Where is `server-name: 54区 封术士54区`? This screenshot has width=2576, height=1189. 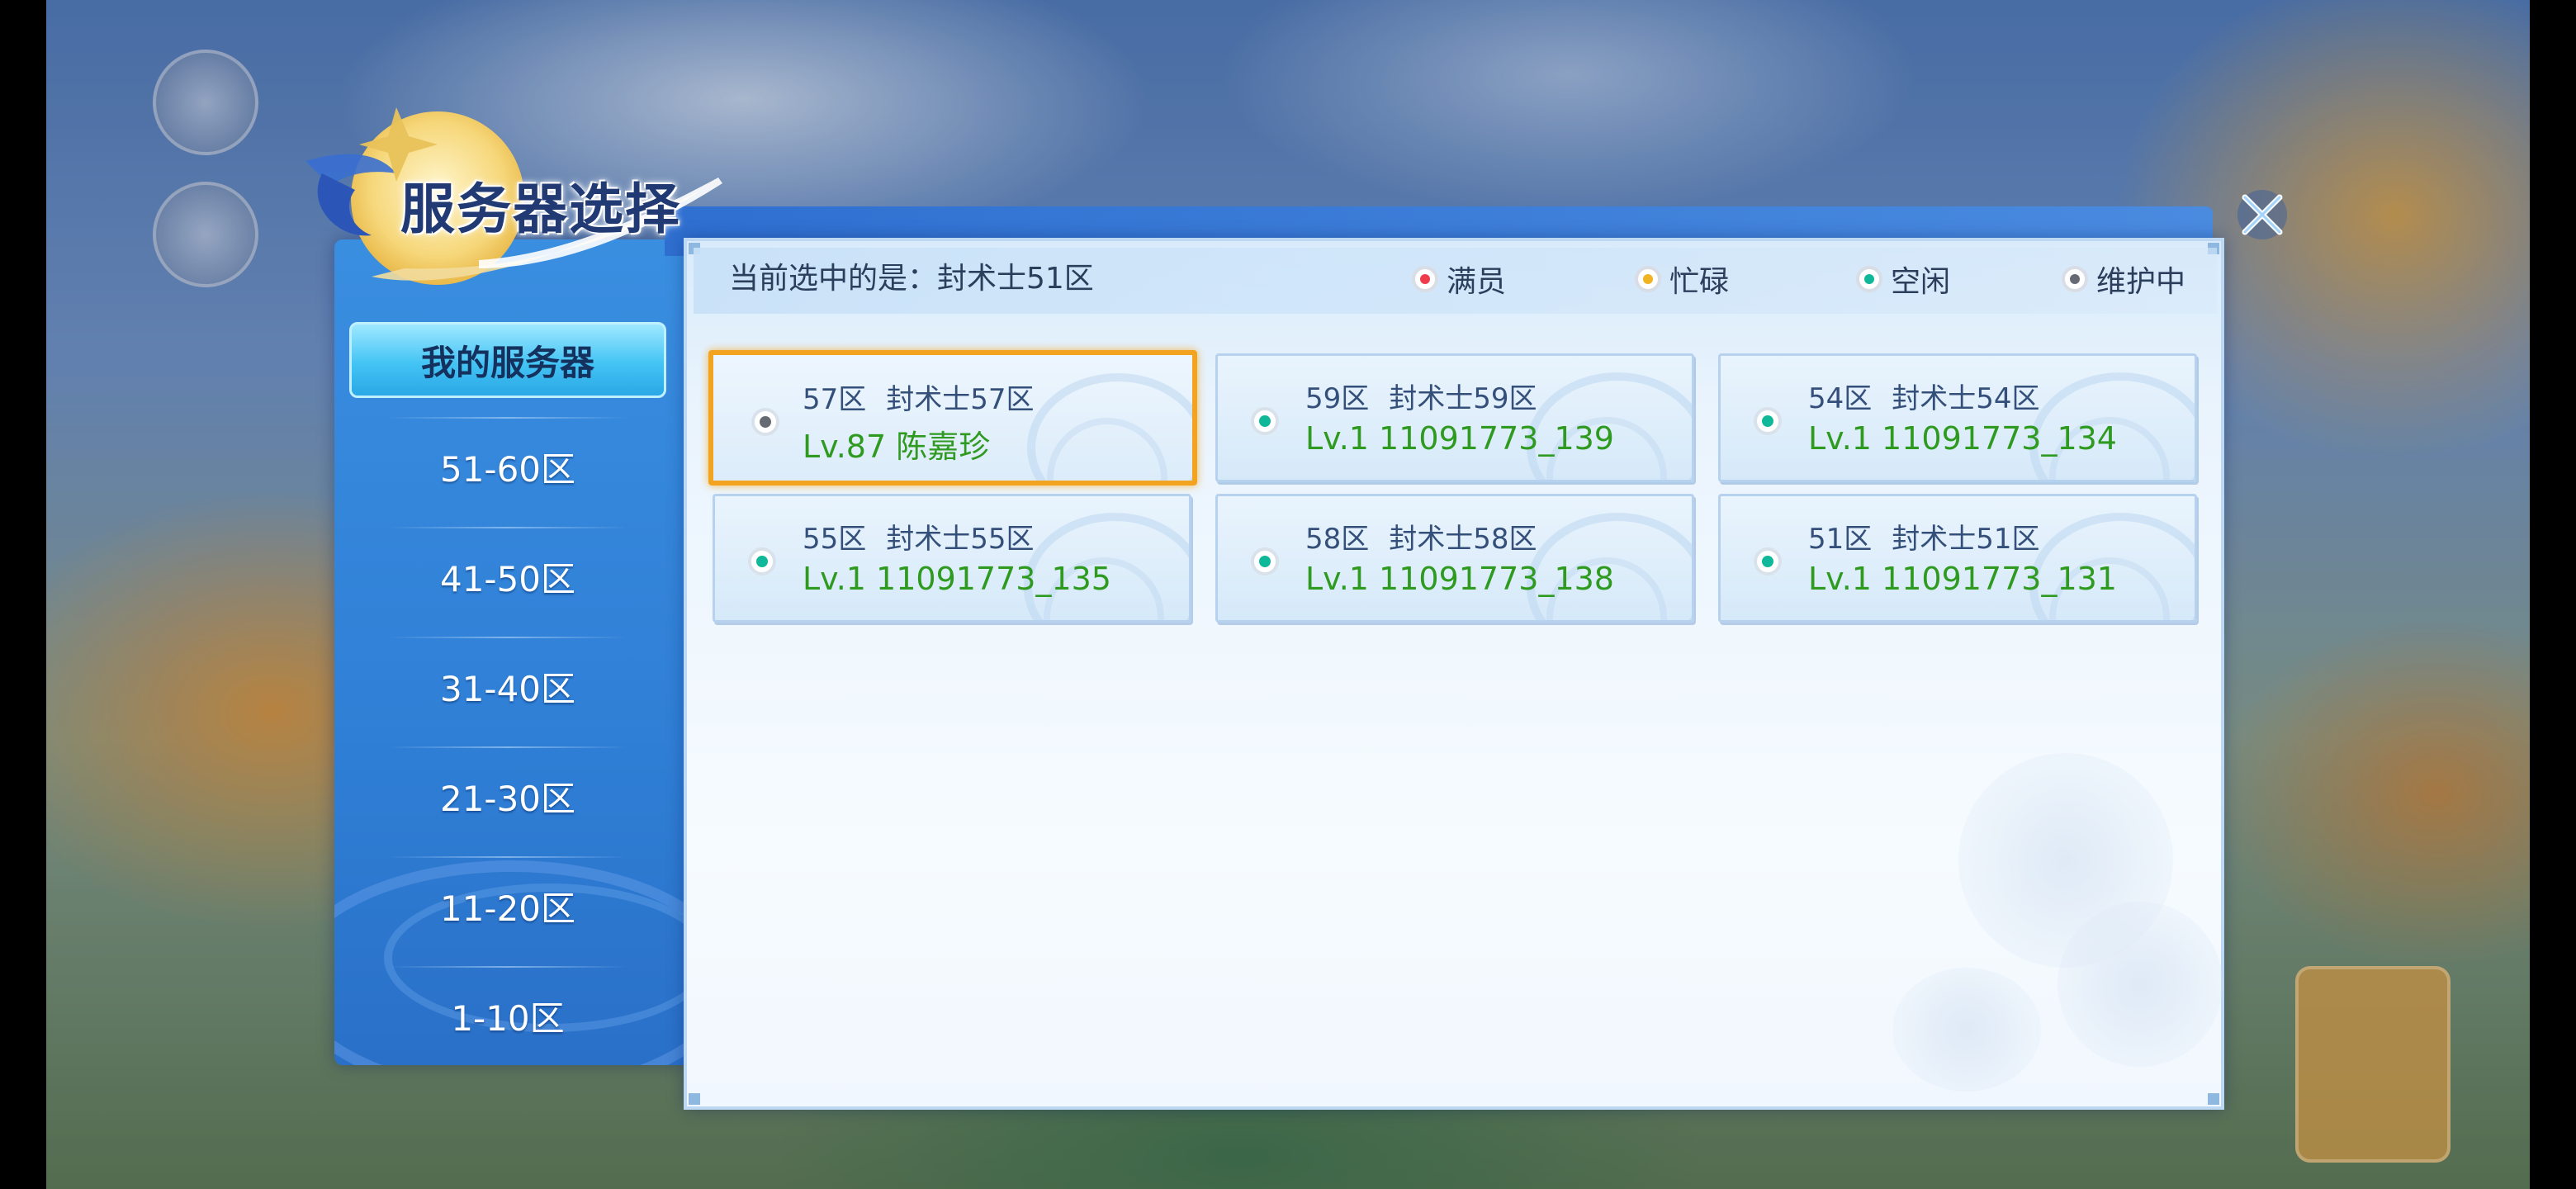
server-name: 54区 封术士54区 is located at coordinates (1924, 396).